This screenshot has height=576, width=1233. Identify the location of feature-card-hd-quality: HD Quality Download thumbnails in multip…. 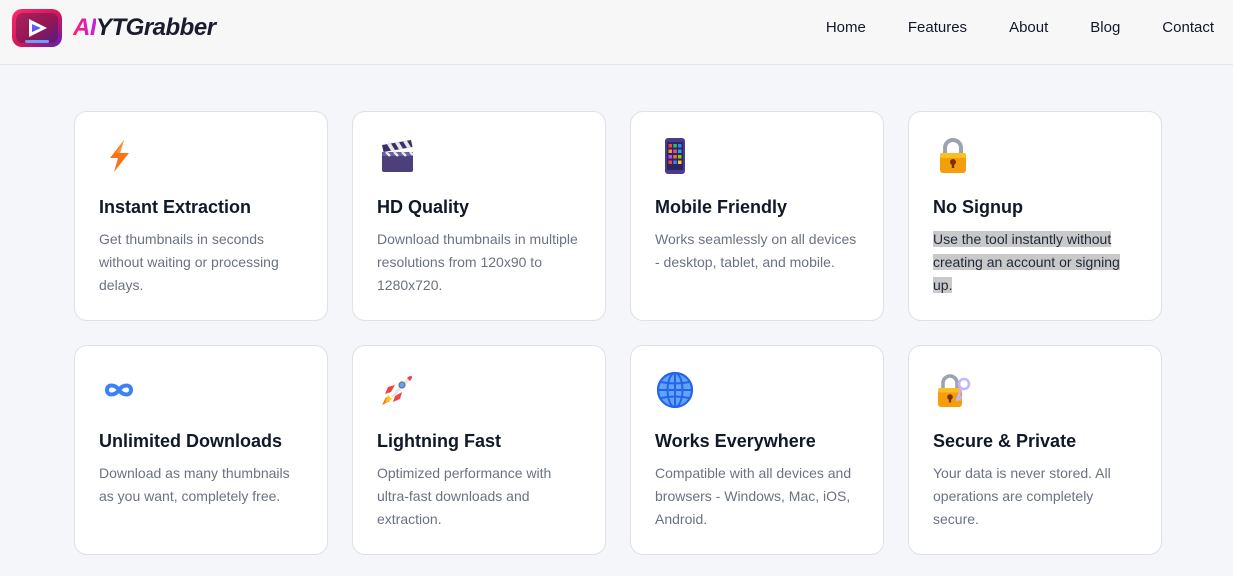
(479, 216).